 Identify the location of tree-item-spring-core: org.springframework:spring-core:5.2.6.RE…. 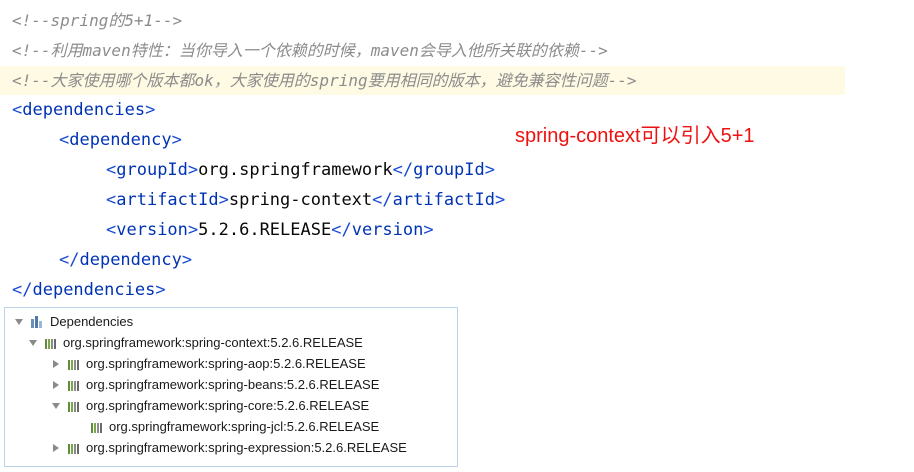
(209, 405).